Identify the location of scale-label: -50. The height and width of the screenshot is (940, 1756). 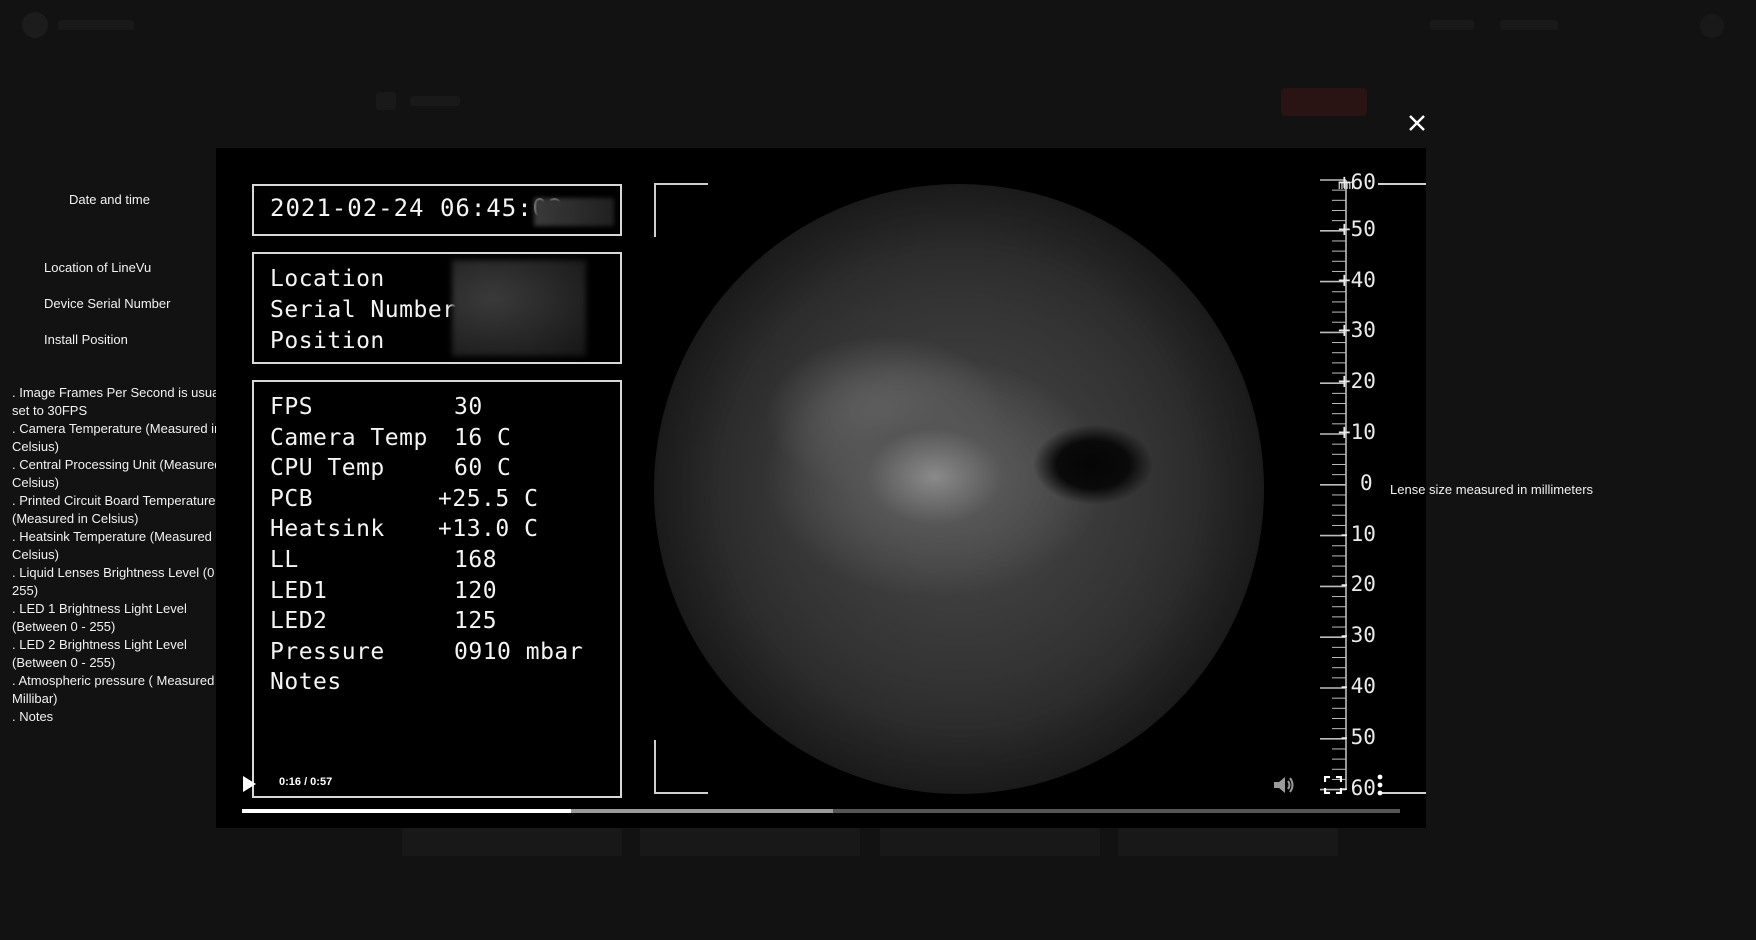
(1357, 736).